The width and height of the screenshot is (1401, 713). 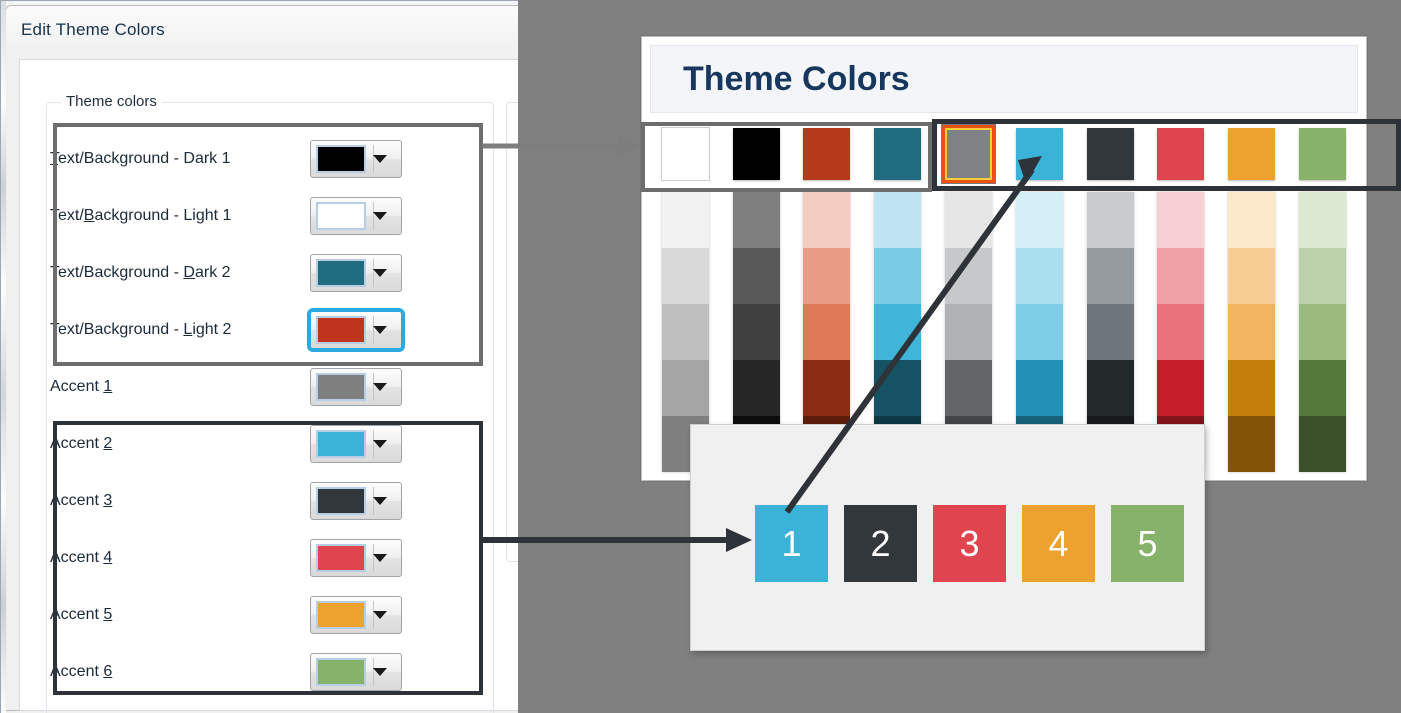 I want to click on palette-swatch-orange, so click(x=1252, y=154).